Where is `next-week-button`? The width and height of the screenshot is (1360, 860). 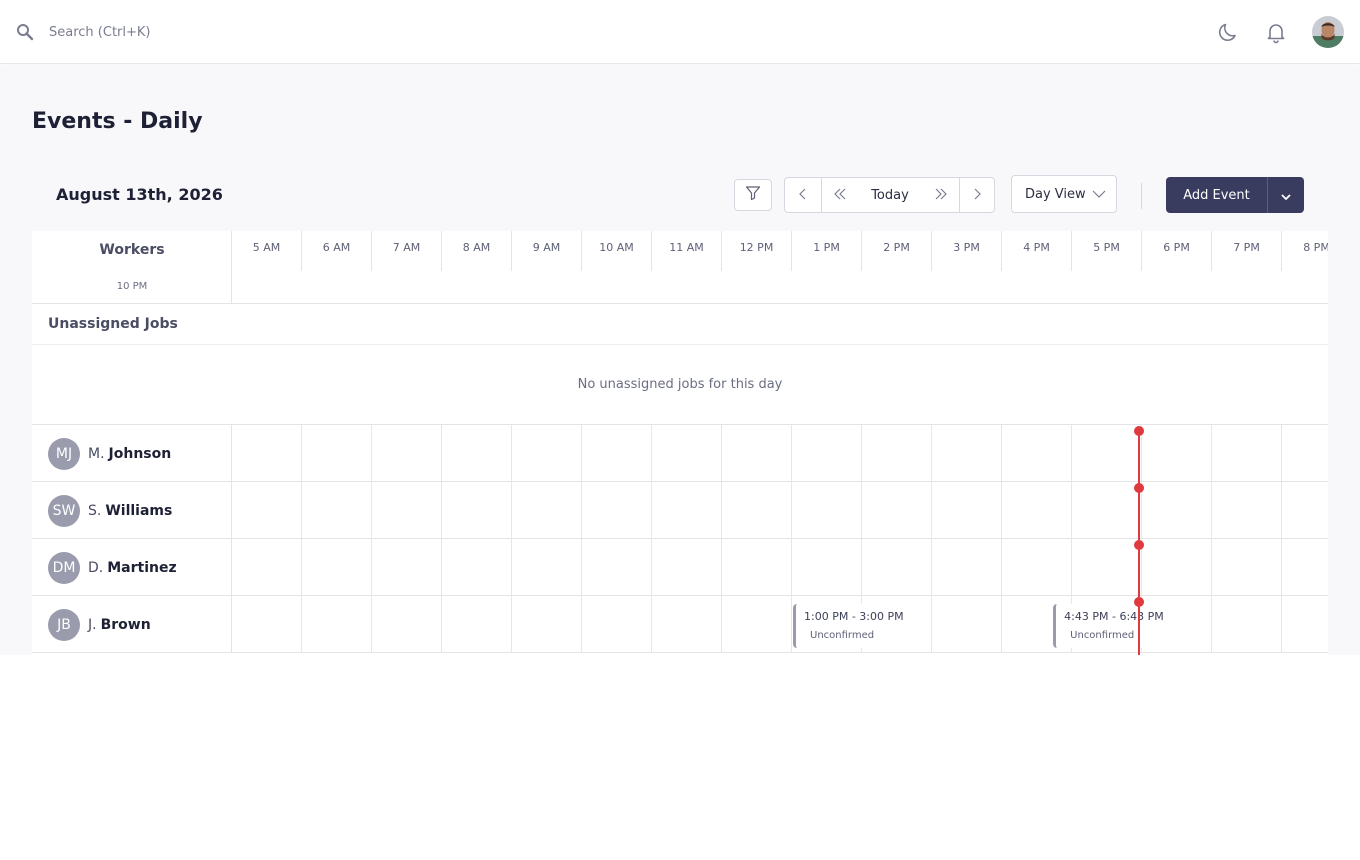
next-week-button is located at coordinates (941, 195).